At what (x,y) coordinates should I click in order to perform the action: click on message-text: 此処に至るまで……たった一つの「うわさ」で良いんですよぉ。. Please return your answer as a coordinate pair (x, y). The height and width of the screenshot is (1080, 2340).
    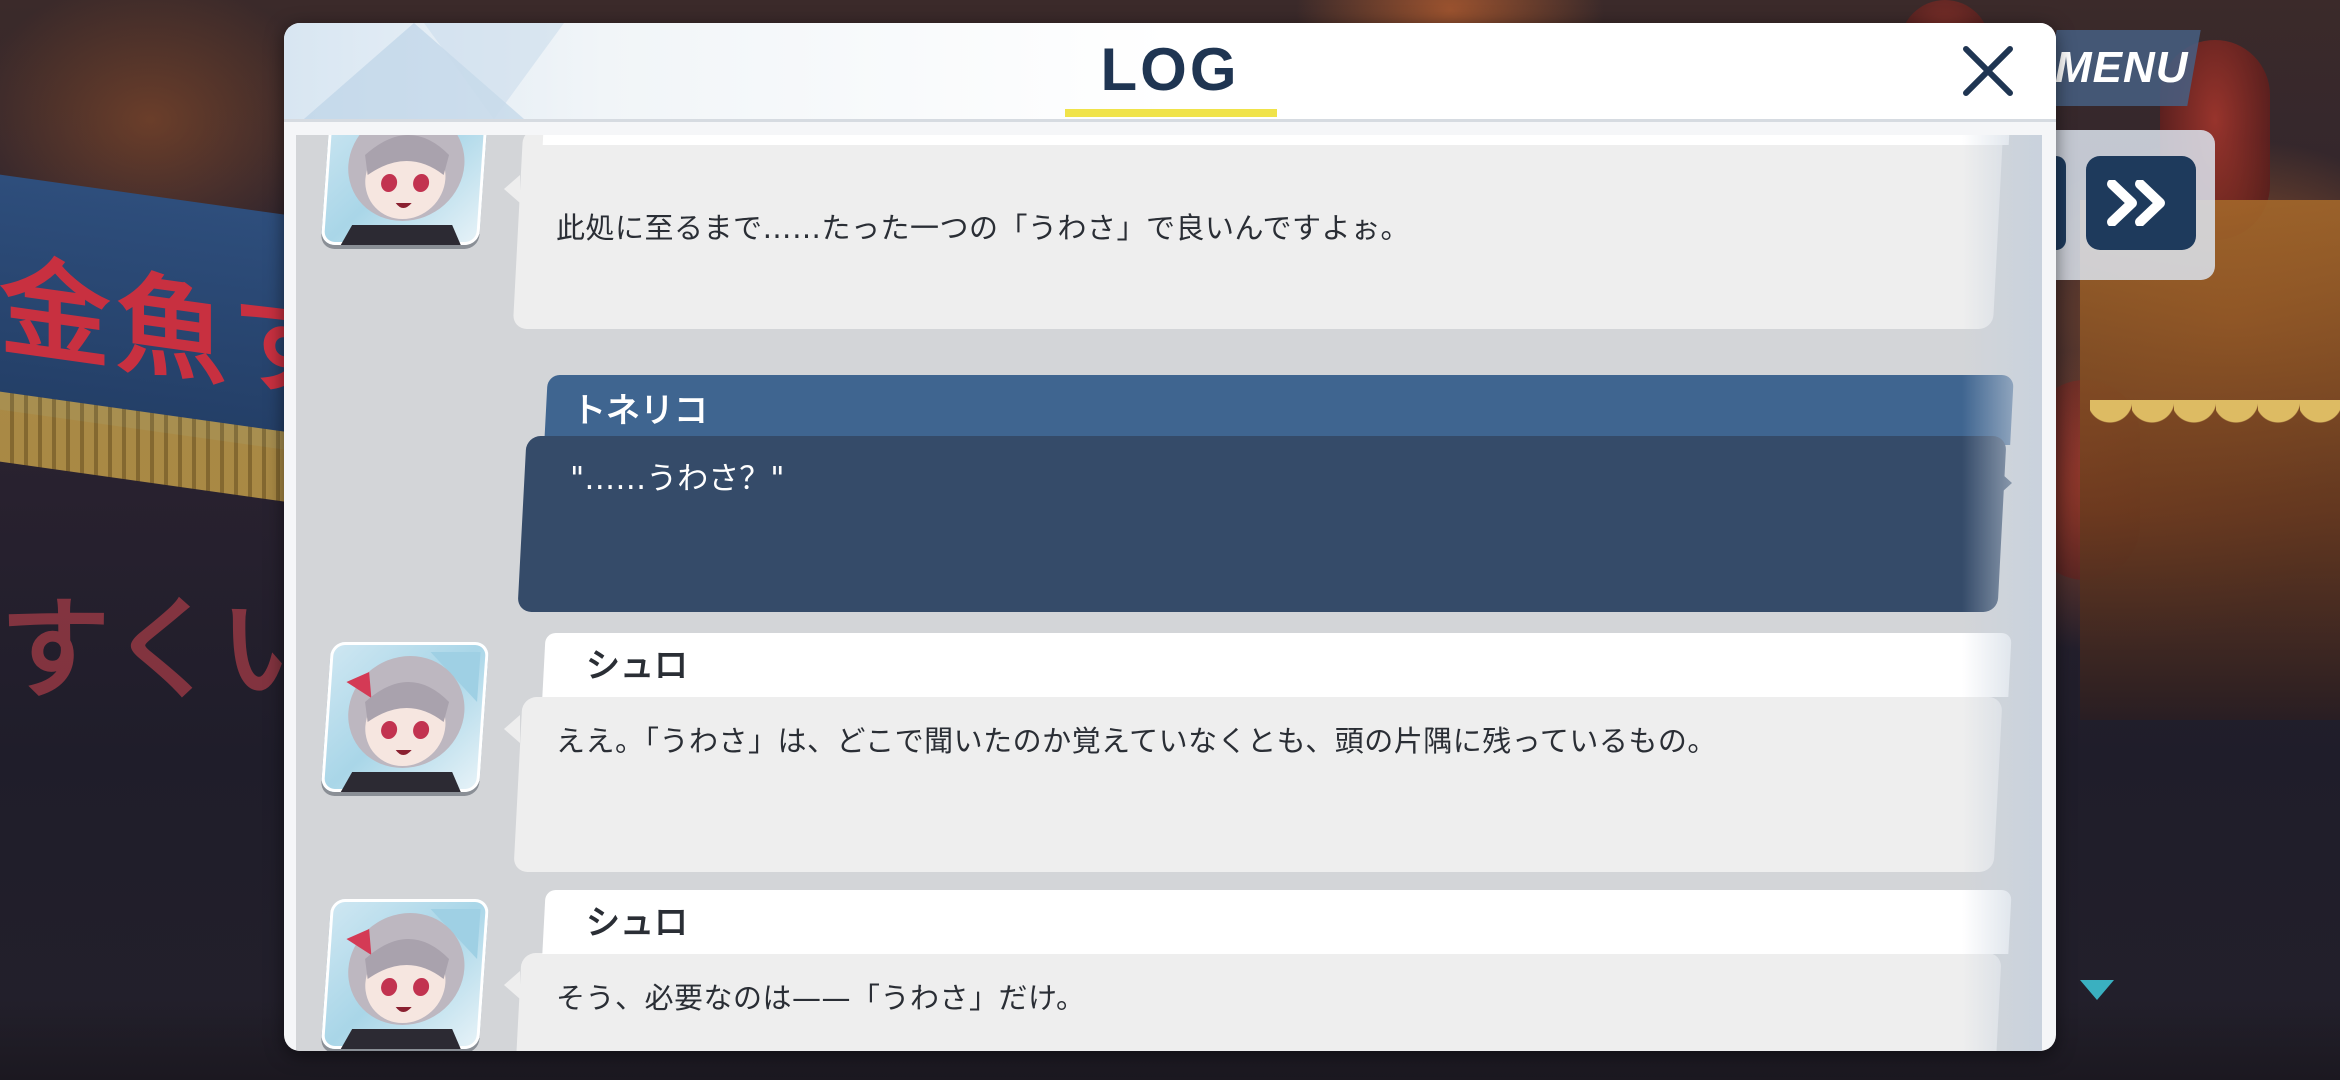
    Looking at the image, I should click on (983, 228).